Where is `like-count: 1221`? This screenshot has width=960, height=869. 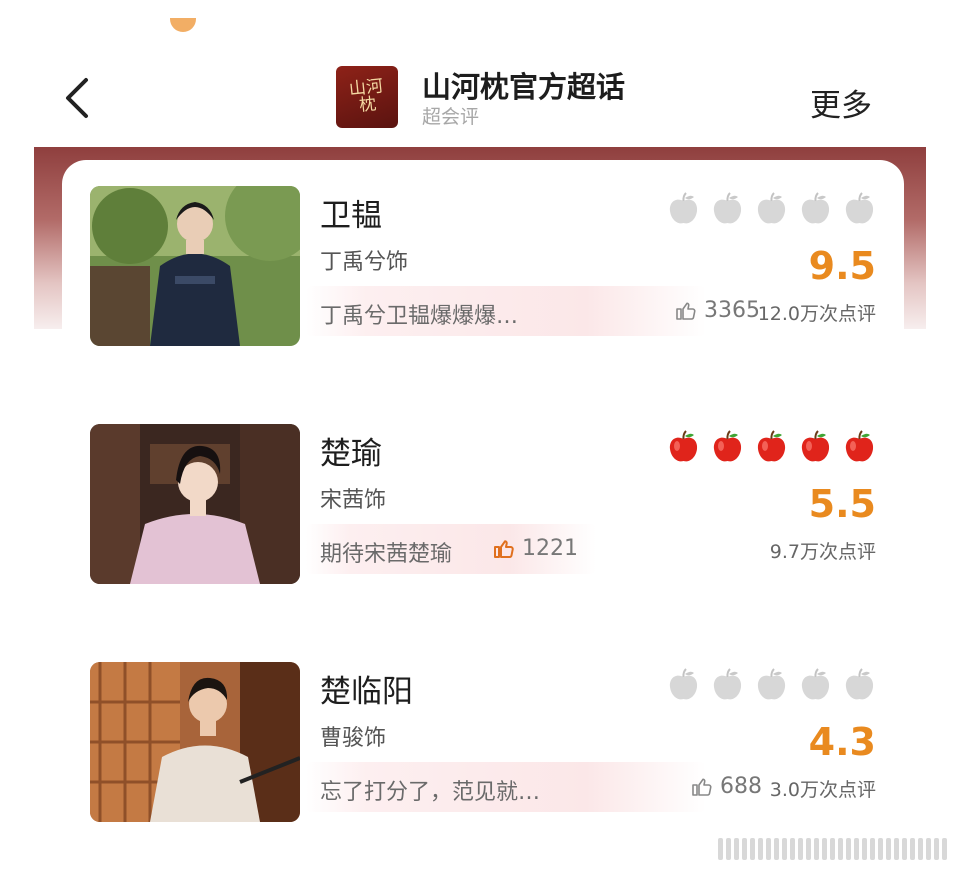
like-count: 1221 is located at coordinates (535, 548).